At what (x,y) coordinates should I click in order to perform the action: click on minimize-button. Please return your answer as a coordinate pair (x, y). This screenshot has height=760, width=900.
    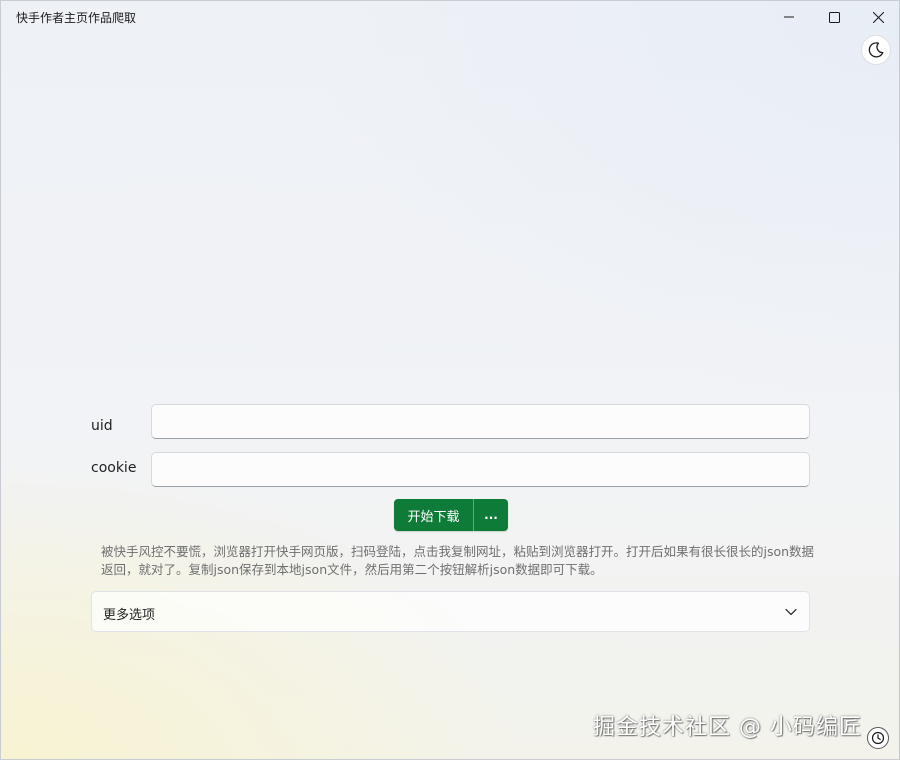
    Looking at the image, I should click on (789, 17).